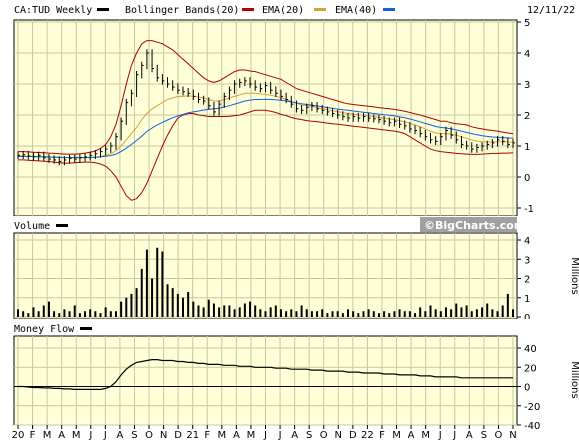 The height and width of the screenshot is (444, 579). I want to click on ema20-legend-swatch, so click(248, 9).